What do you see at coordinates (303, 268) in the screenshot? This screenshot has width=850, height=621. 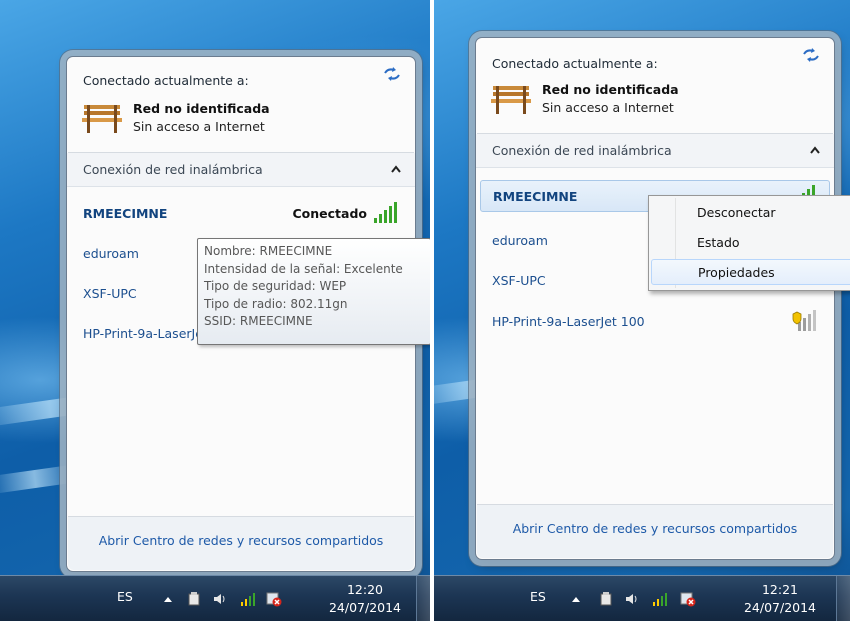 I see `tooltip-line: Intensidad de la señal: Excelente` at bounding box center [303, 268].